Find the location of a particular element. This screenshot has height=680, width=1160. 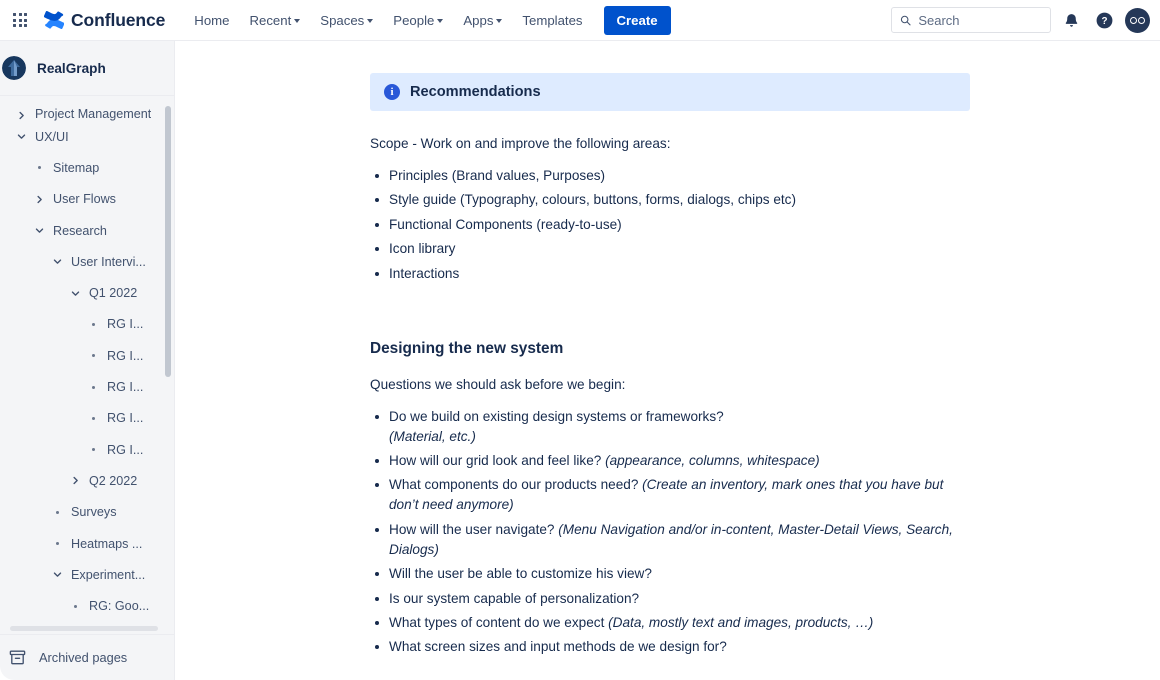

nav-item-label: Home is located at coordinates (212, 20).